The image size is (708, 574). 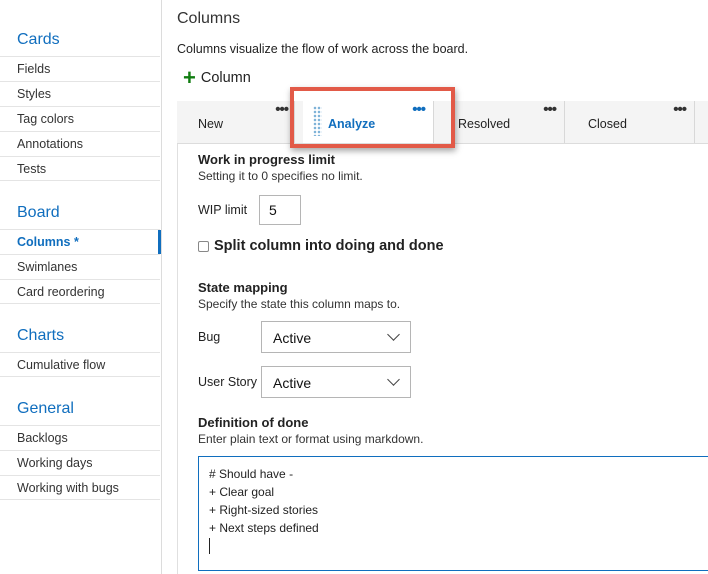 What do you see at coordinates (484, 124) in the screenshot?
I see `tab-resolved-label: Resolved` at bounding box center [484, 124].